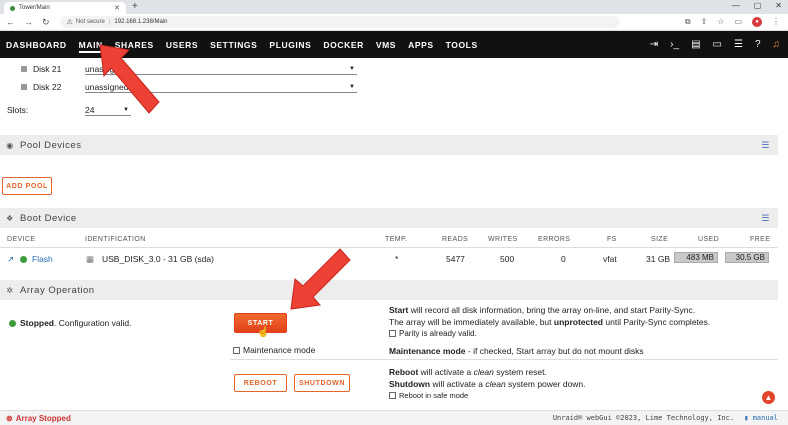  What do you see at coordinates (768, 397) in the screenshot?
I see `scroll-top-button: ▲` at bounding box center [768, 397].